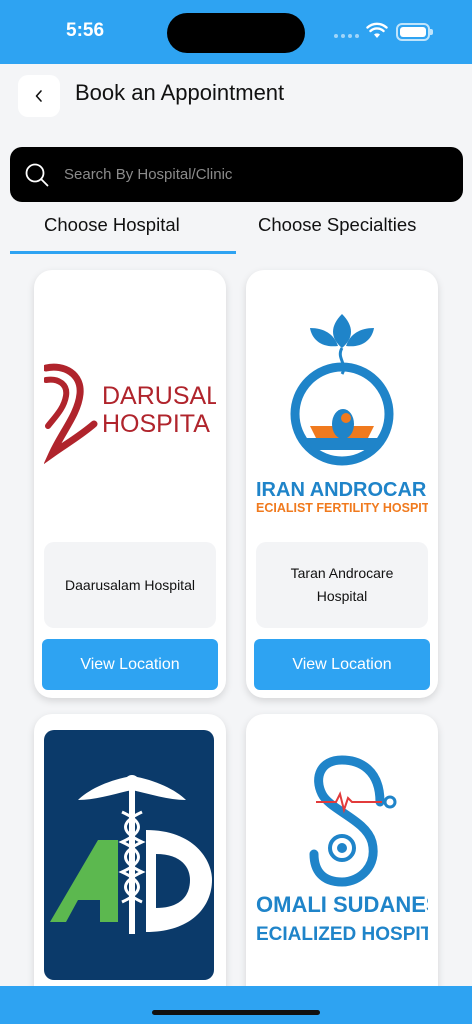 This screenshot has width=472, height=1024. Describe the element at coordinates (37, 174) in the screenshot. I see `search-icon` at that location.